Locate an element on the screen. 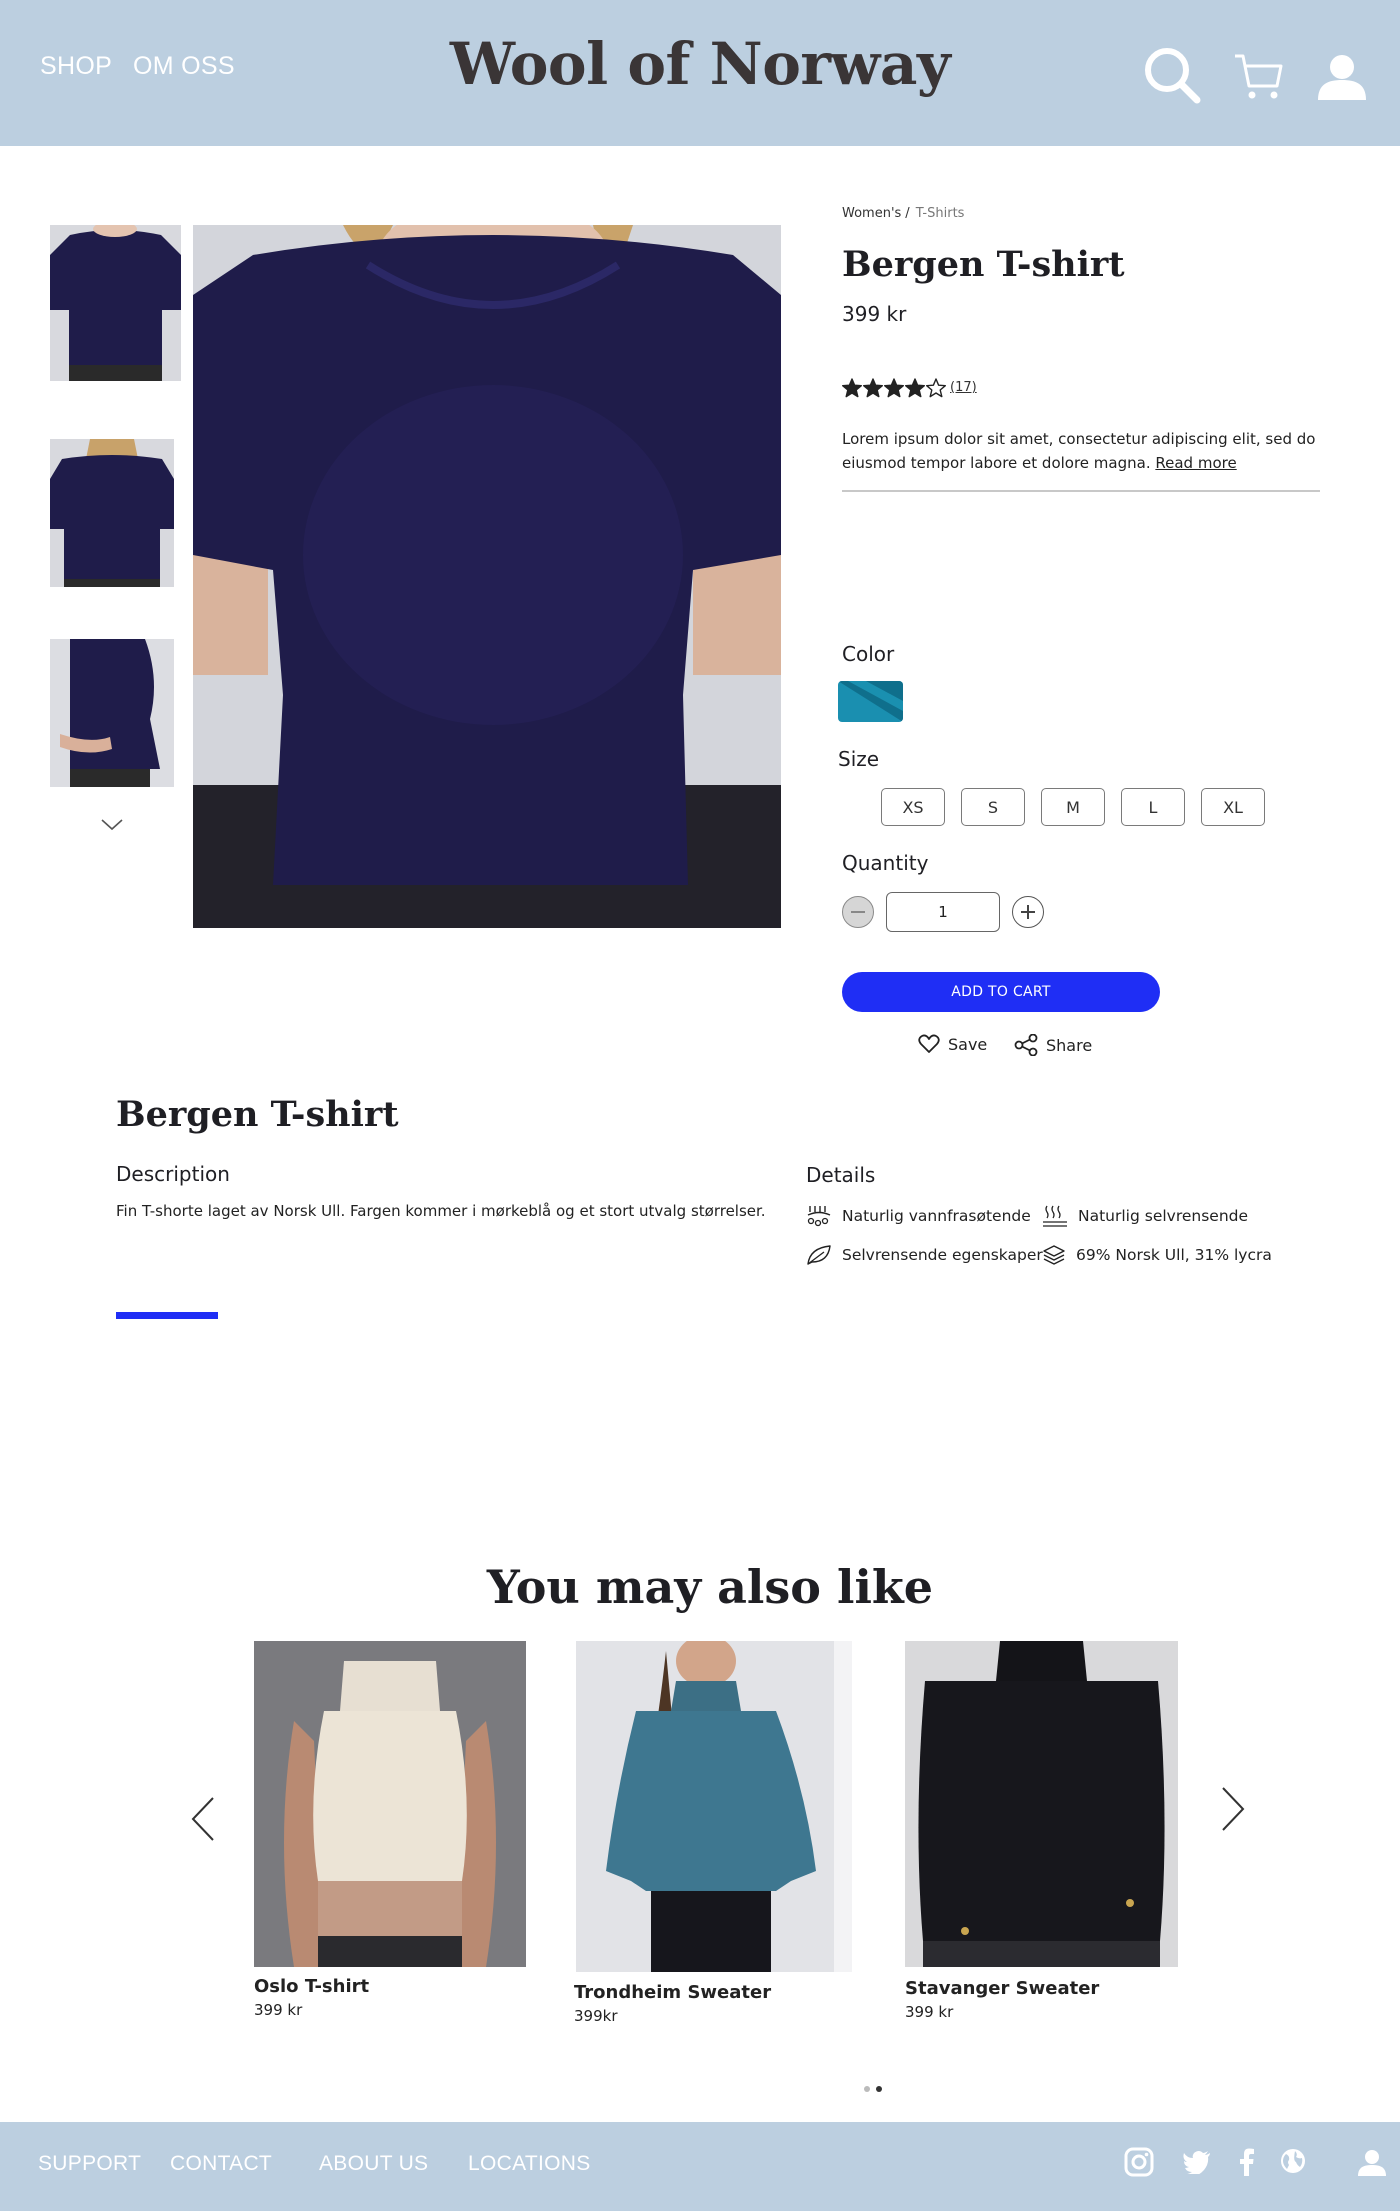  sweater-front-image is located at coordinates (115, 303).